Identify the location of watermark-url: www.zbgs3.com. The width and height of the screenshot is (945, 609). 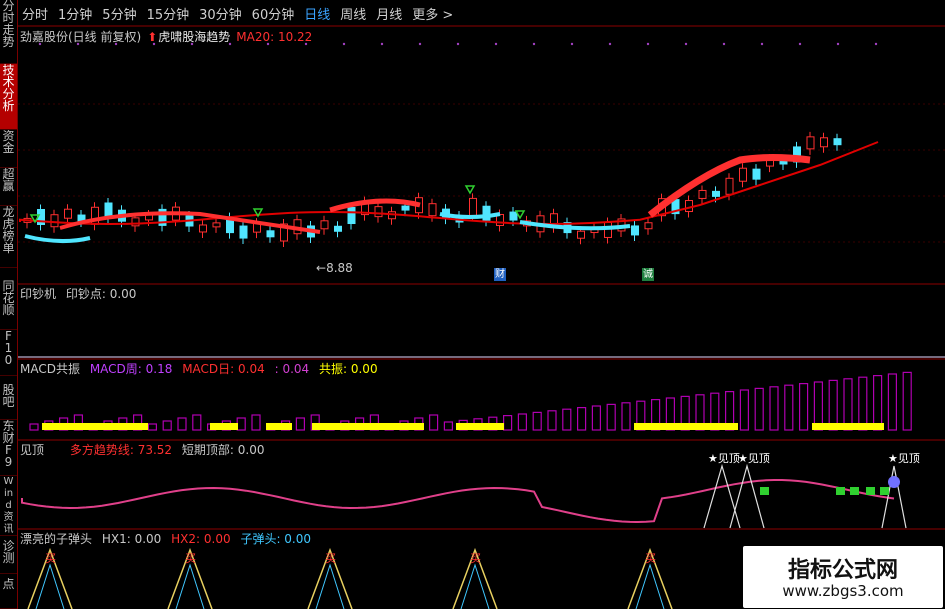
(843, 591).